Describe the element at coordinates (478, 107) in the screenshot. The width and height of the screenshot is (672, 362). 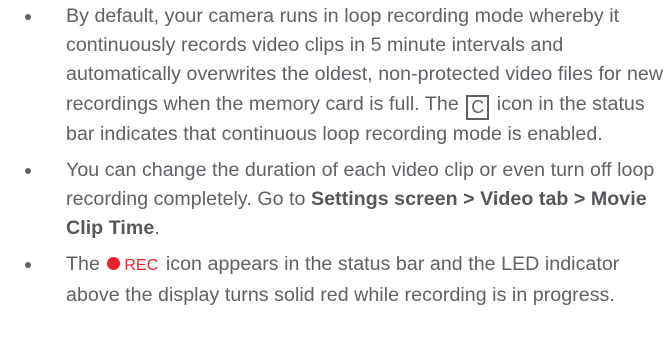
I see `loop-recording-c-icon: C` at that location.